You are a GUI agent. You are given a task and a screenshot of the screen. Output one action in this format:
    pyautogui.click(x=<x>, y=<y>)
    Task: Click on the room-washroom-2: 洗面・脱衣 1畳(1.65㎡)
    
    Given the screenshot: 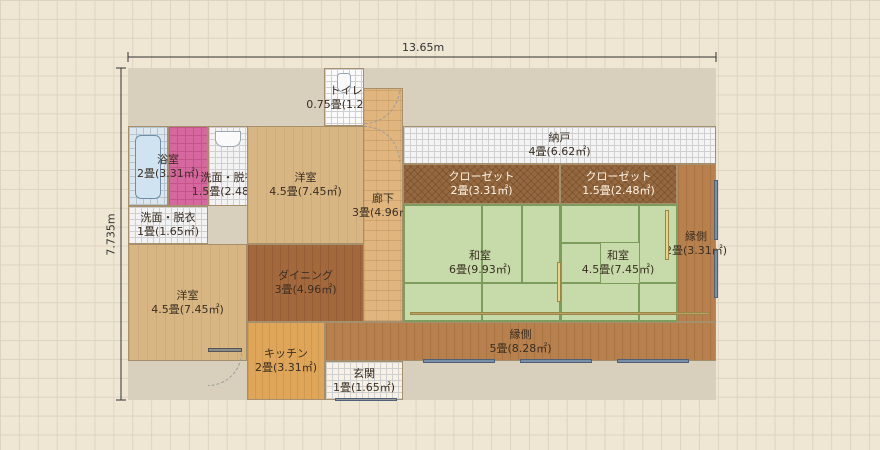 What is the action you would take?
    pyautogui.click(x=168, y=225)
    